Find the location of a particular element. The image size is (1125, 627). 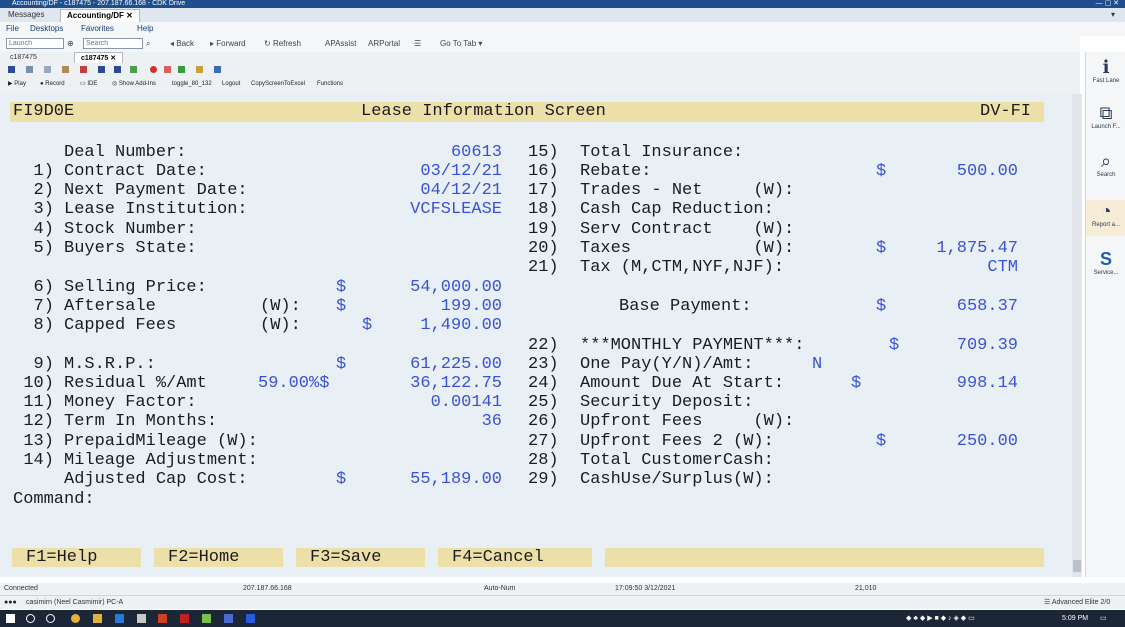

left-field-value: VCFSLEASE is located at coordinates (456, 209).